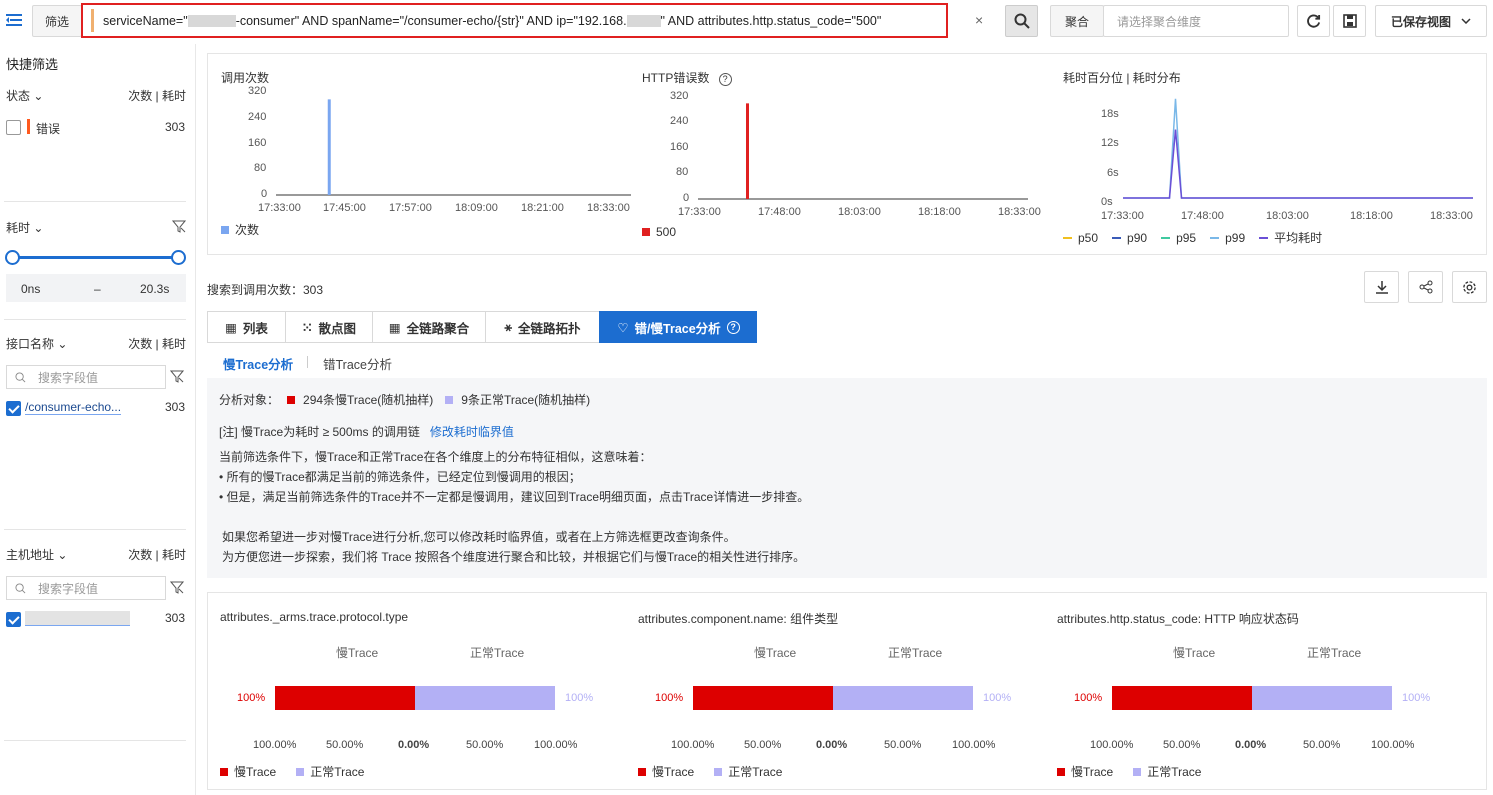 This screenshot has height=795, width=1493. I want to click on host-section-header: 主机地址 ⌄ 次数 | 耗时, so click(96, 554).